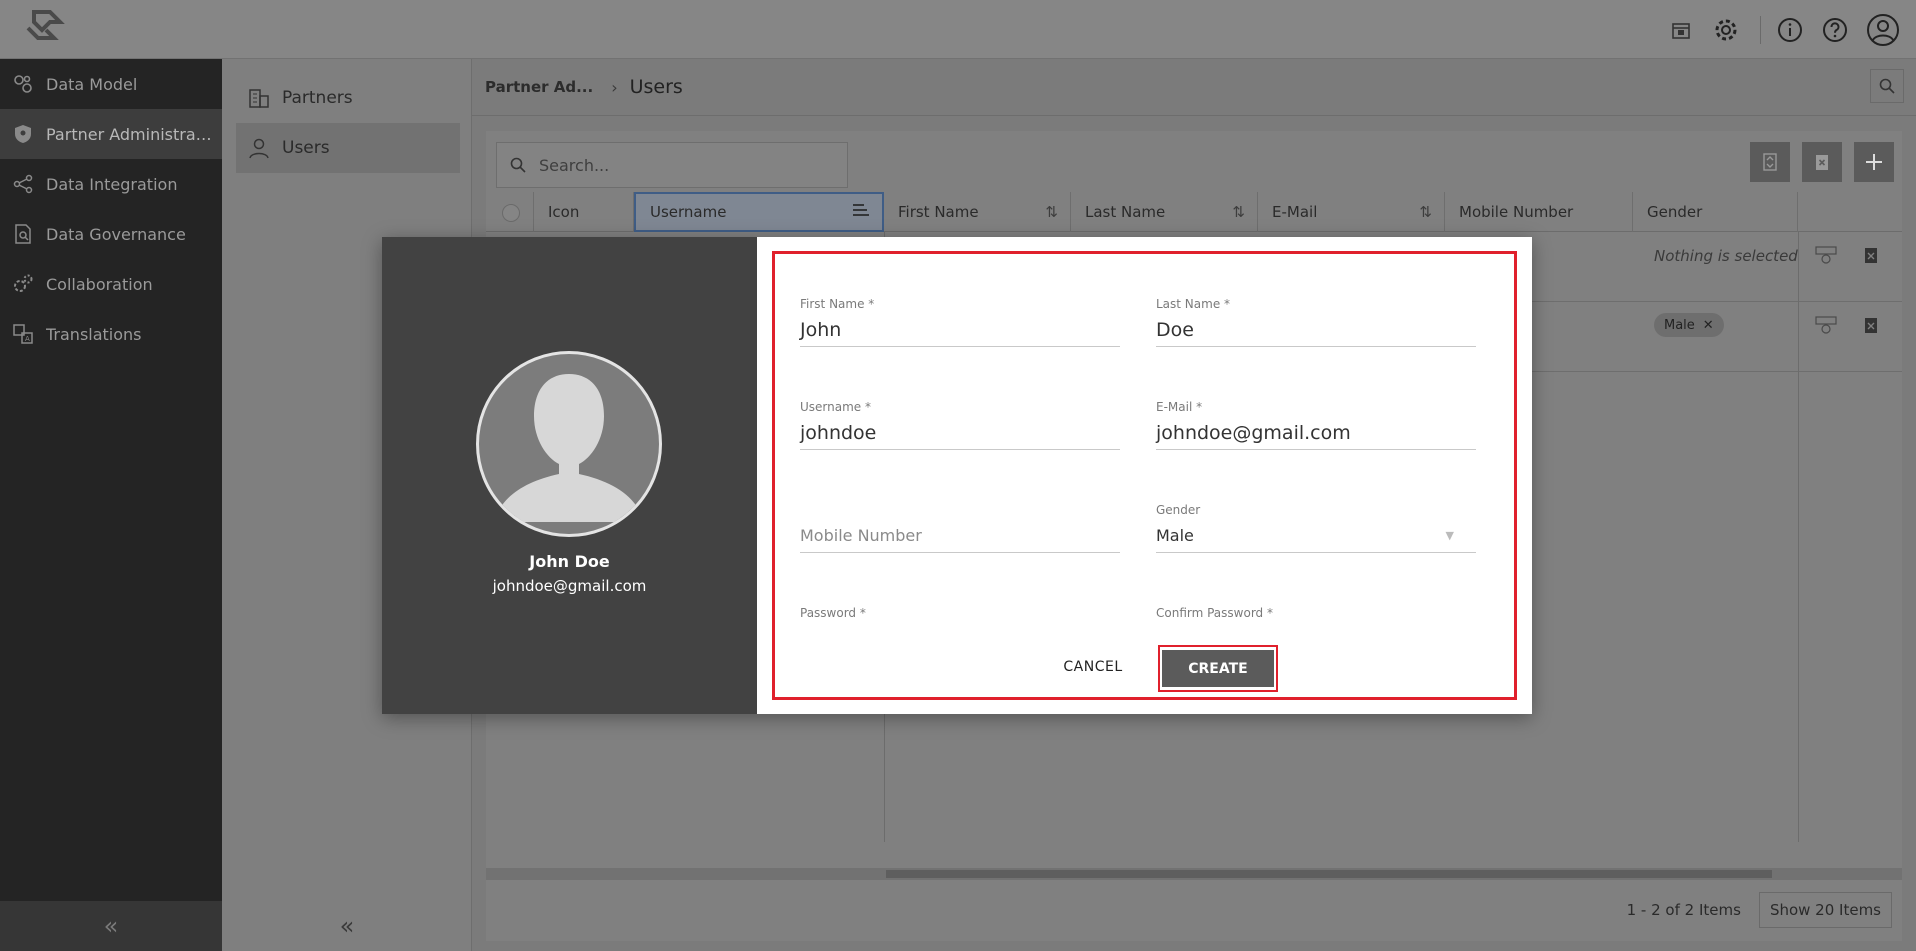 This screenshot has height=951, width=1916. I want to click on create-button-highlight: CREATE, so click(1218, 668).